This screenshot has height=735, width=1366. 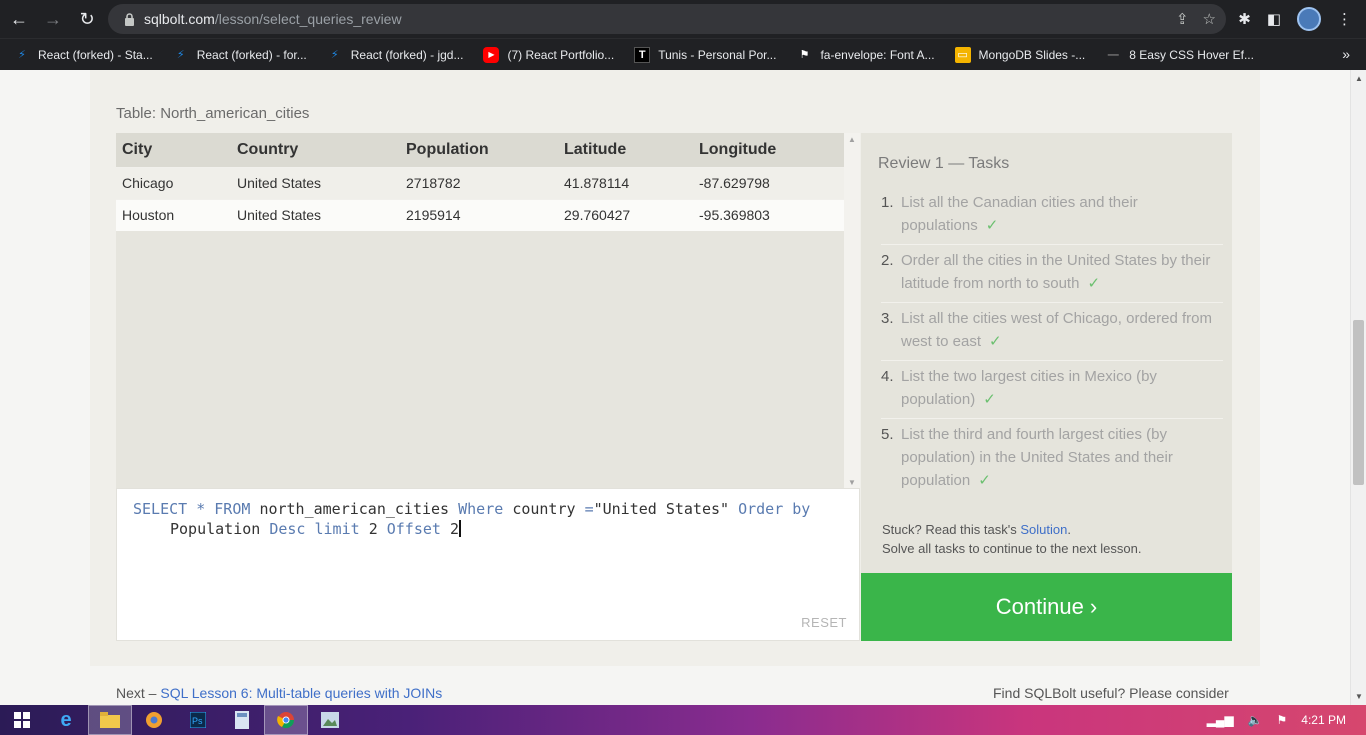 What do you see at coordinates (852, 139) in the screenshot?
I see `scroll-up-icon: ▲` at bounding box center [852, 139].